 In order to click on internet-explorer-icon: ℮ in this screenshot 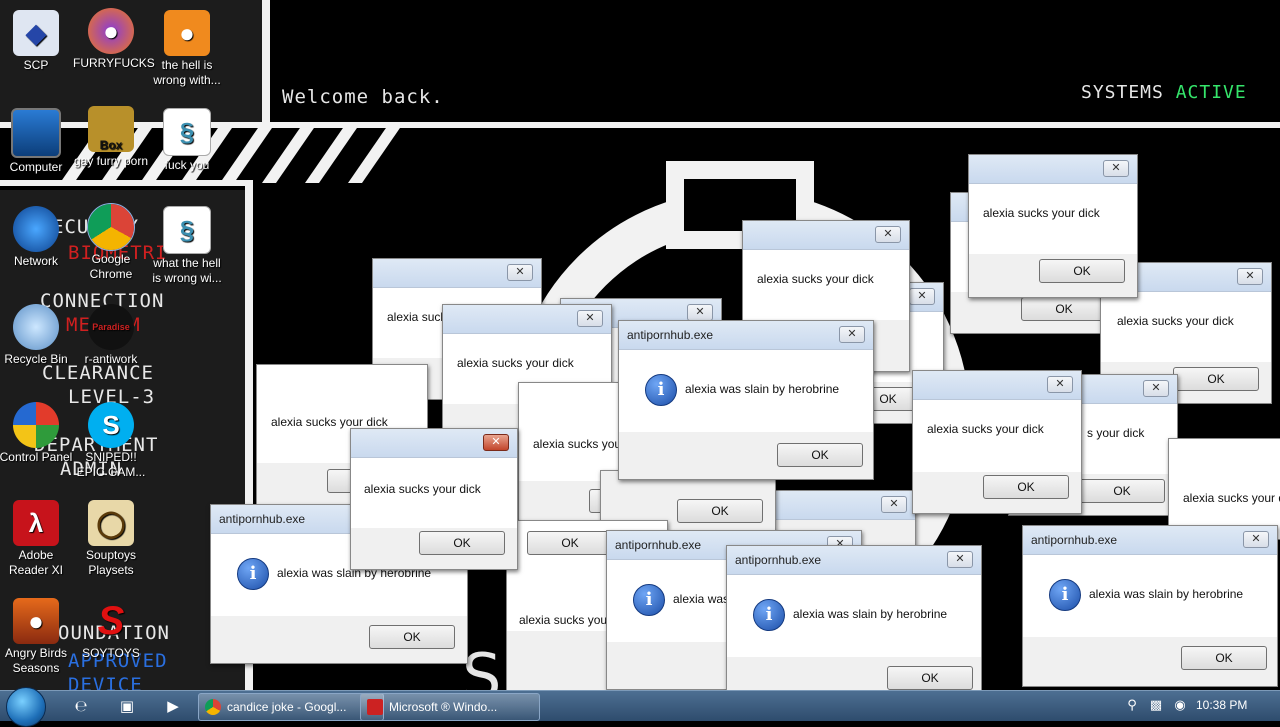, I will do `click(81, 706)`.